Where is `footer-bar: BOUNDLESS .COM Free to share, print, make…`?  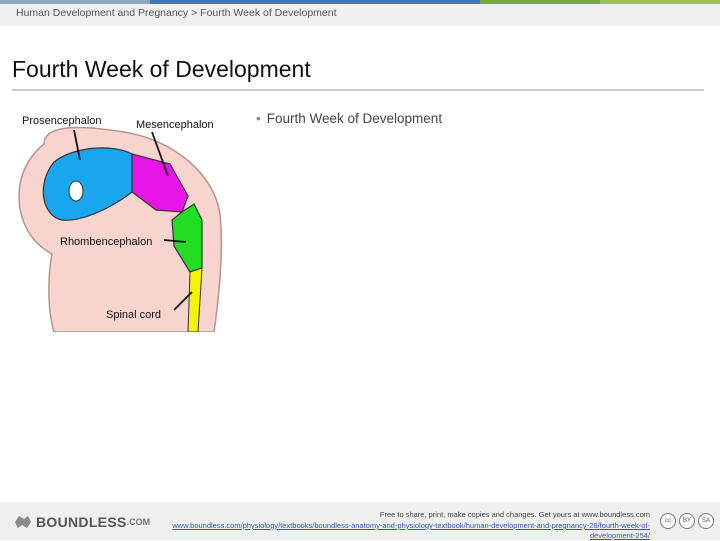
footer-bar: BOUNDLESS .COM Free to share, print, make… is located at coordinates (360, 521).